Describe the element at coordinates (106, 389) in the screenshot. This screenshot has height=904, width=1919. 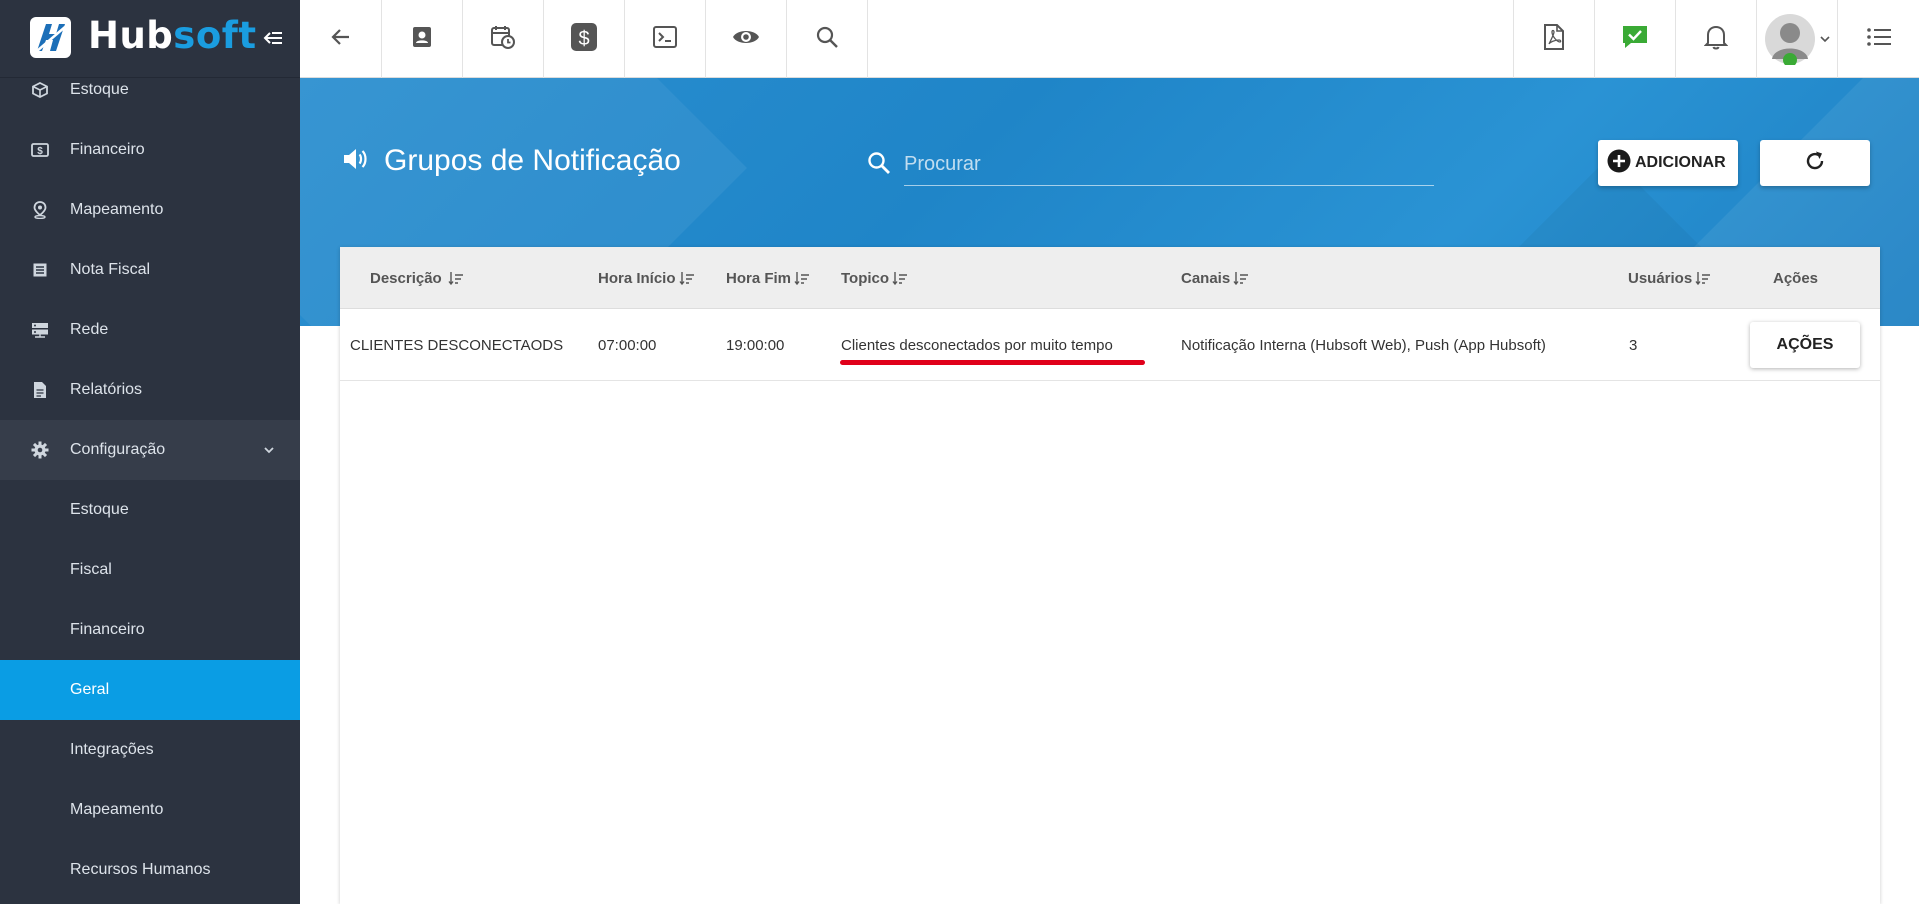
I see `sidebar-item-label: Relatórios` at that location.